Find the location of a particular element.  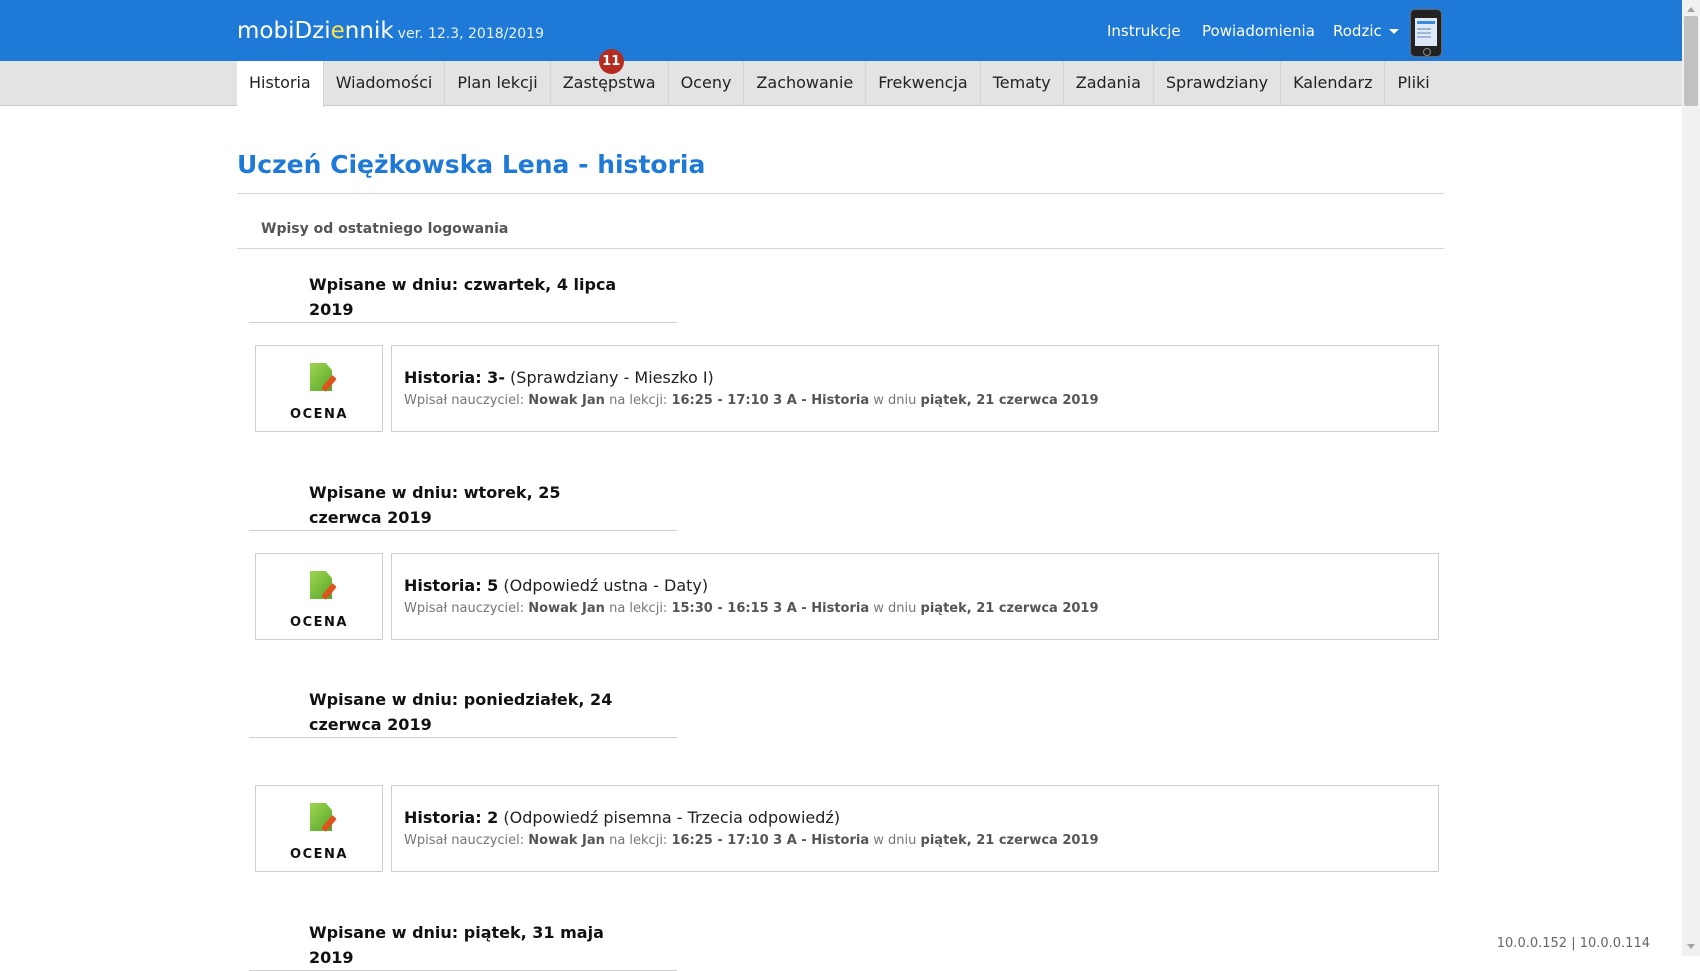

entry-detail: (Sprawdziany - Mieszko I) is located at coordinates (612, 377).